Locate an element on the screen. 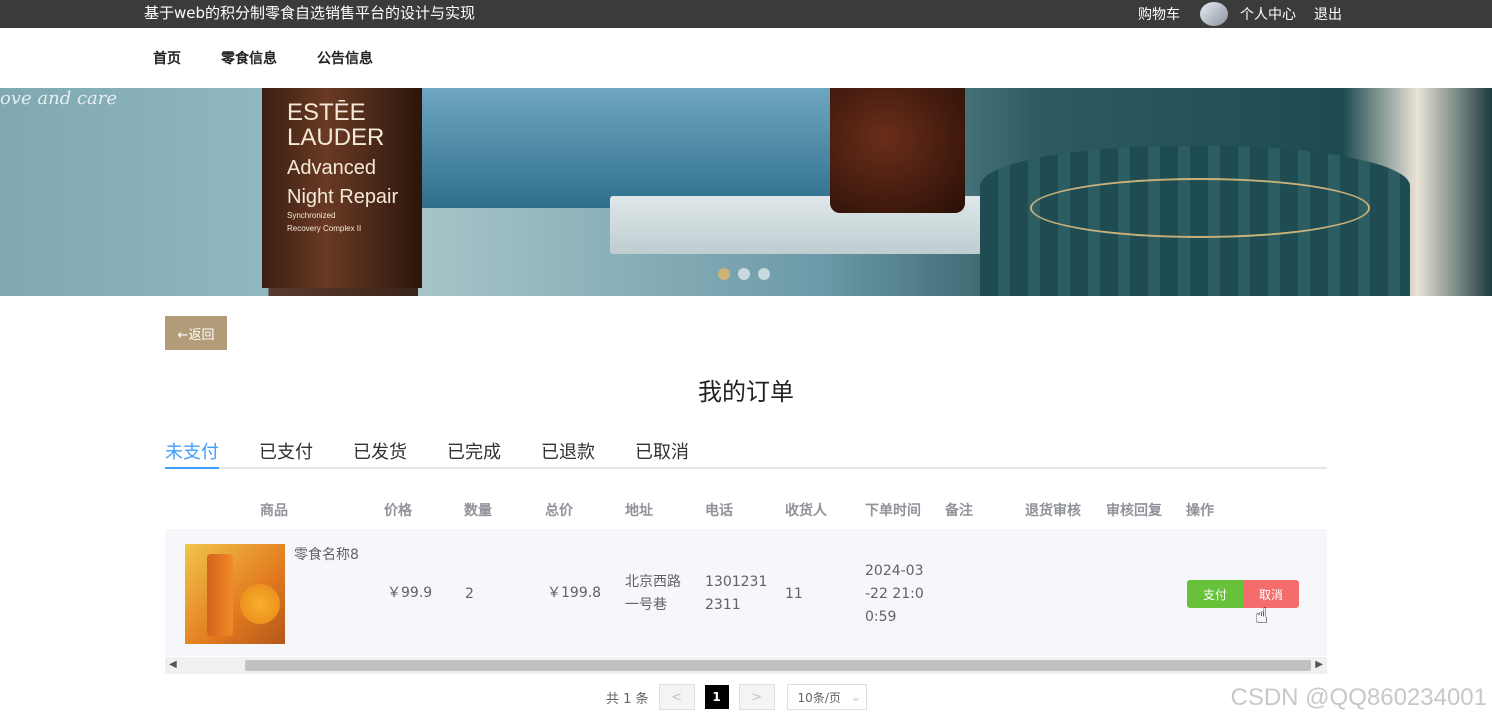 The image size is (1492, 725). total-cell: ￥199.8 is located at coordinates (574, 593).